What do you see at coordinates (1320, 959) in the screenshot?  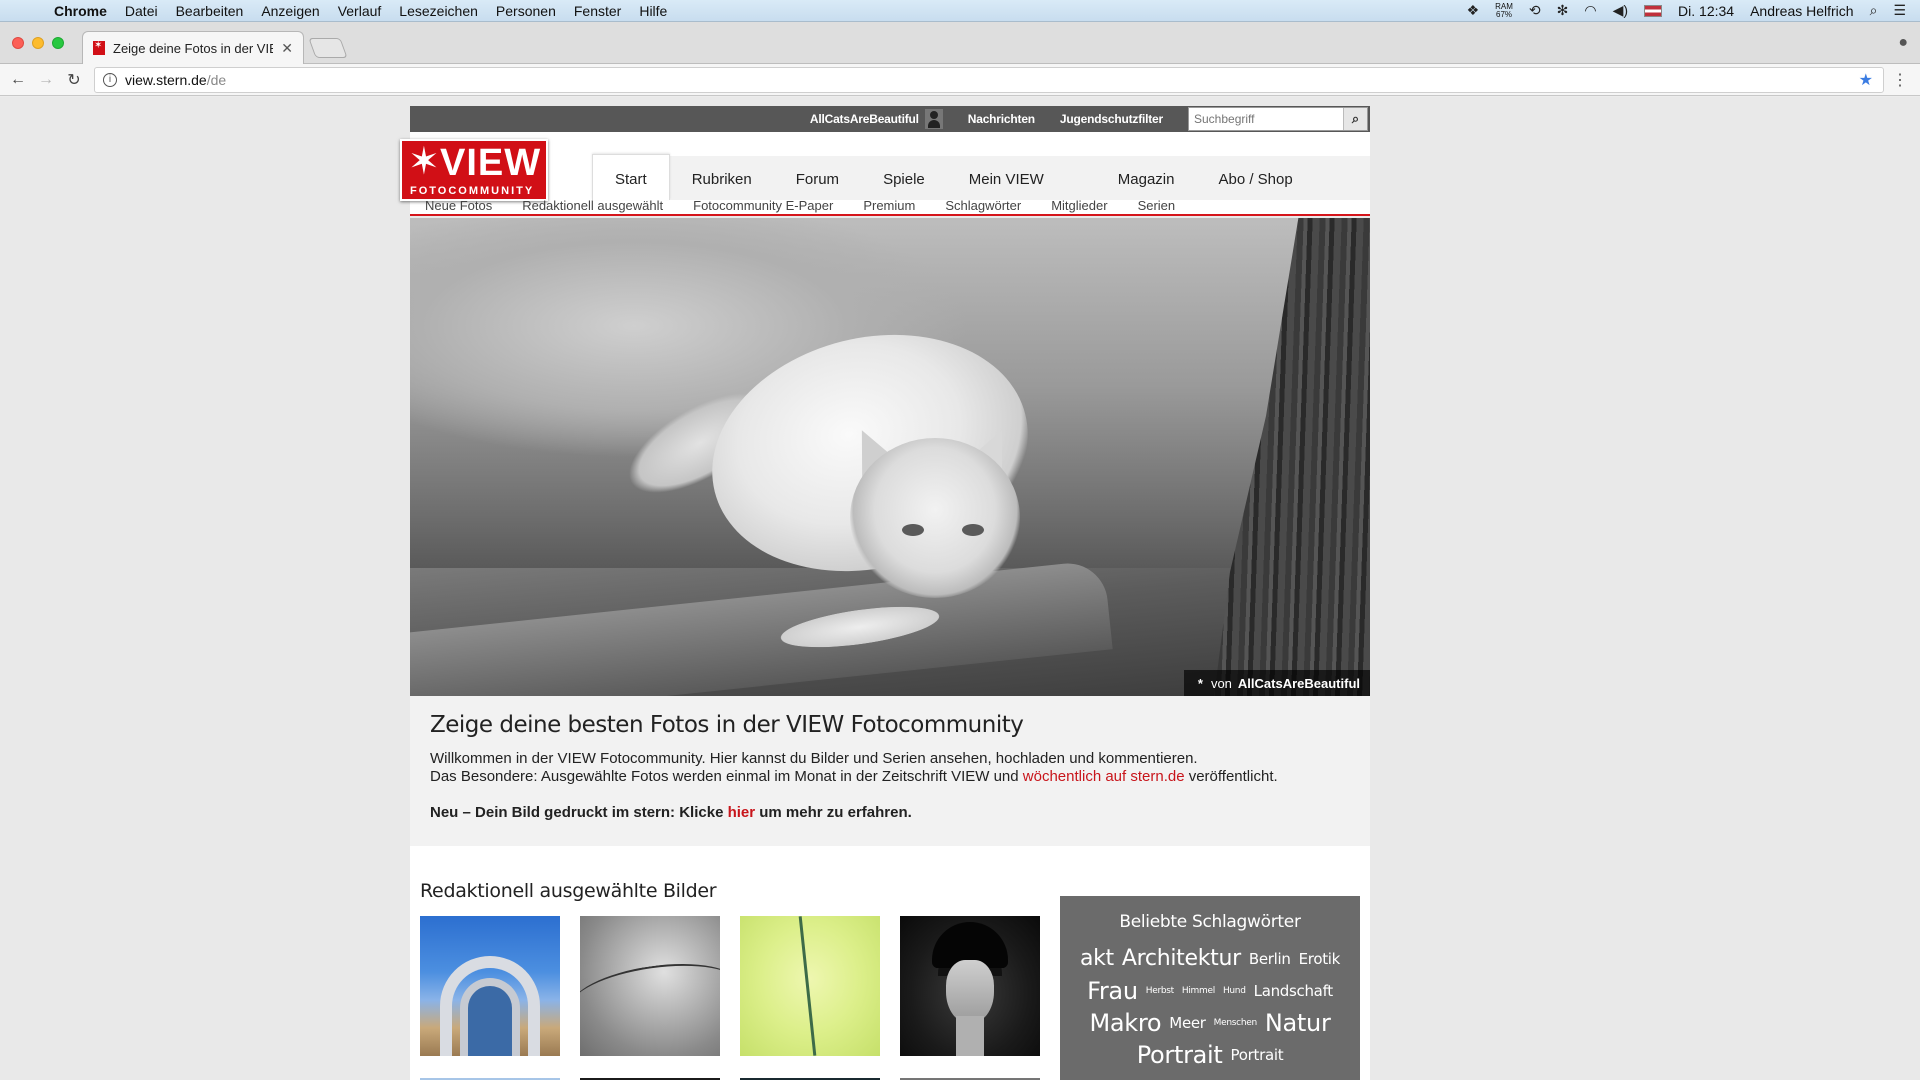 I see `tag-link: Erotik` at bounding box center [1320, 959].